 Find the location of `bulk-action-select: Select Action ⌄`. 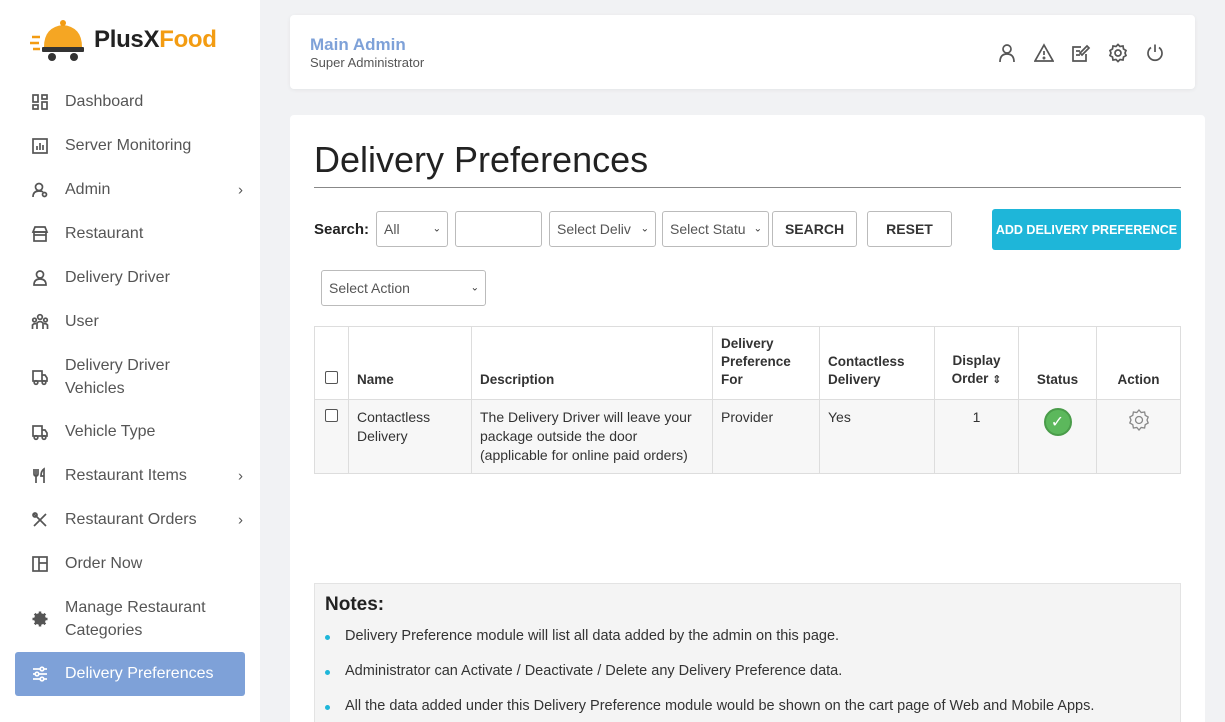

bulk-action-select: Select Action ⌄ is located at coordinates (403, 288).